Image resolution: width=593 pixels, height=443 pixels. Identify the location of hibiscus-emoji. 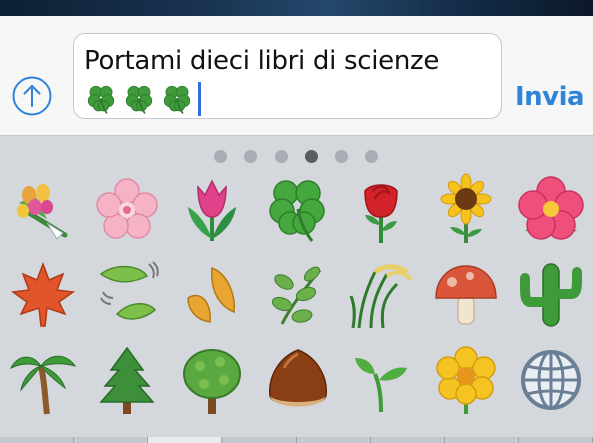
(551, 209).